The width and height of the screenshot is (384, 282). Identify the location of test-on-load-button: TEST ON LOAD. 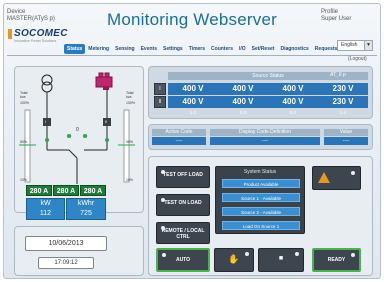
(183, 205).